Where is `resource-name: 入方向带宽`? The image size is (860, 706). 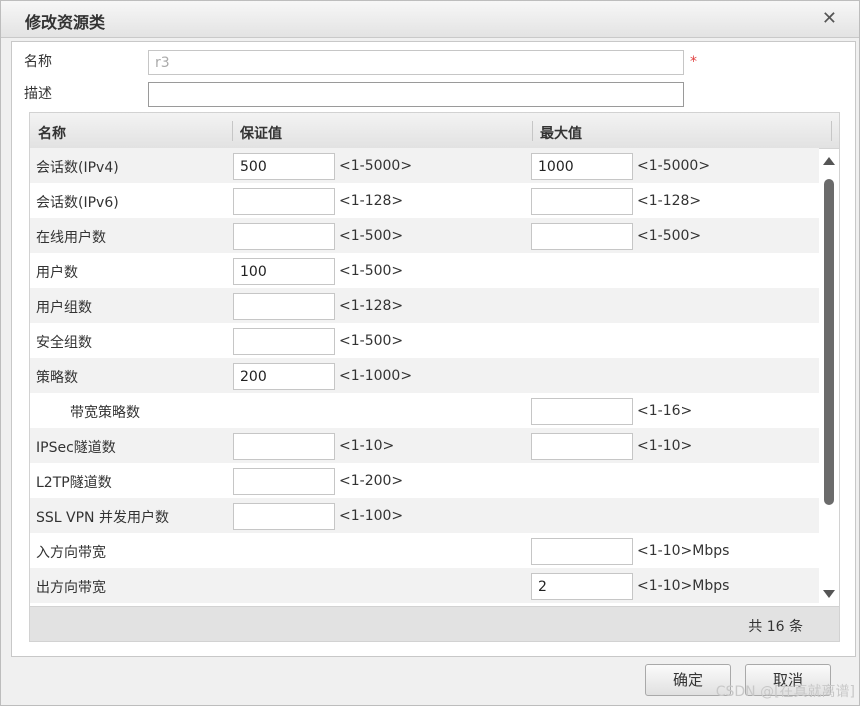 resource-name: 入方向带宽 is located at coordinates (71, 553).